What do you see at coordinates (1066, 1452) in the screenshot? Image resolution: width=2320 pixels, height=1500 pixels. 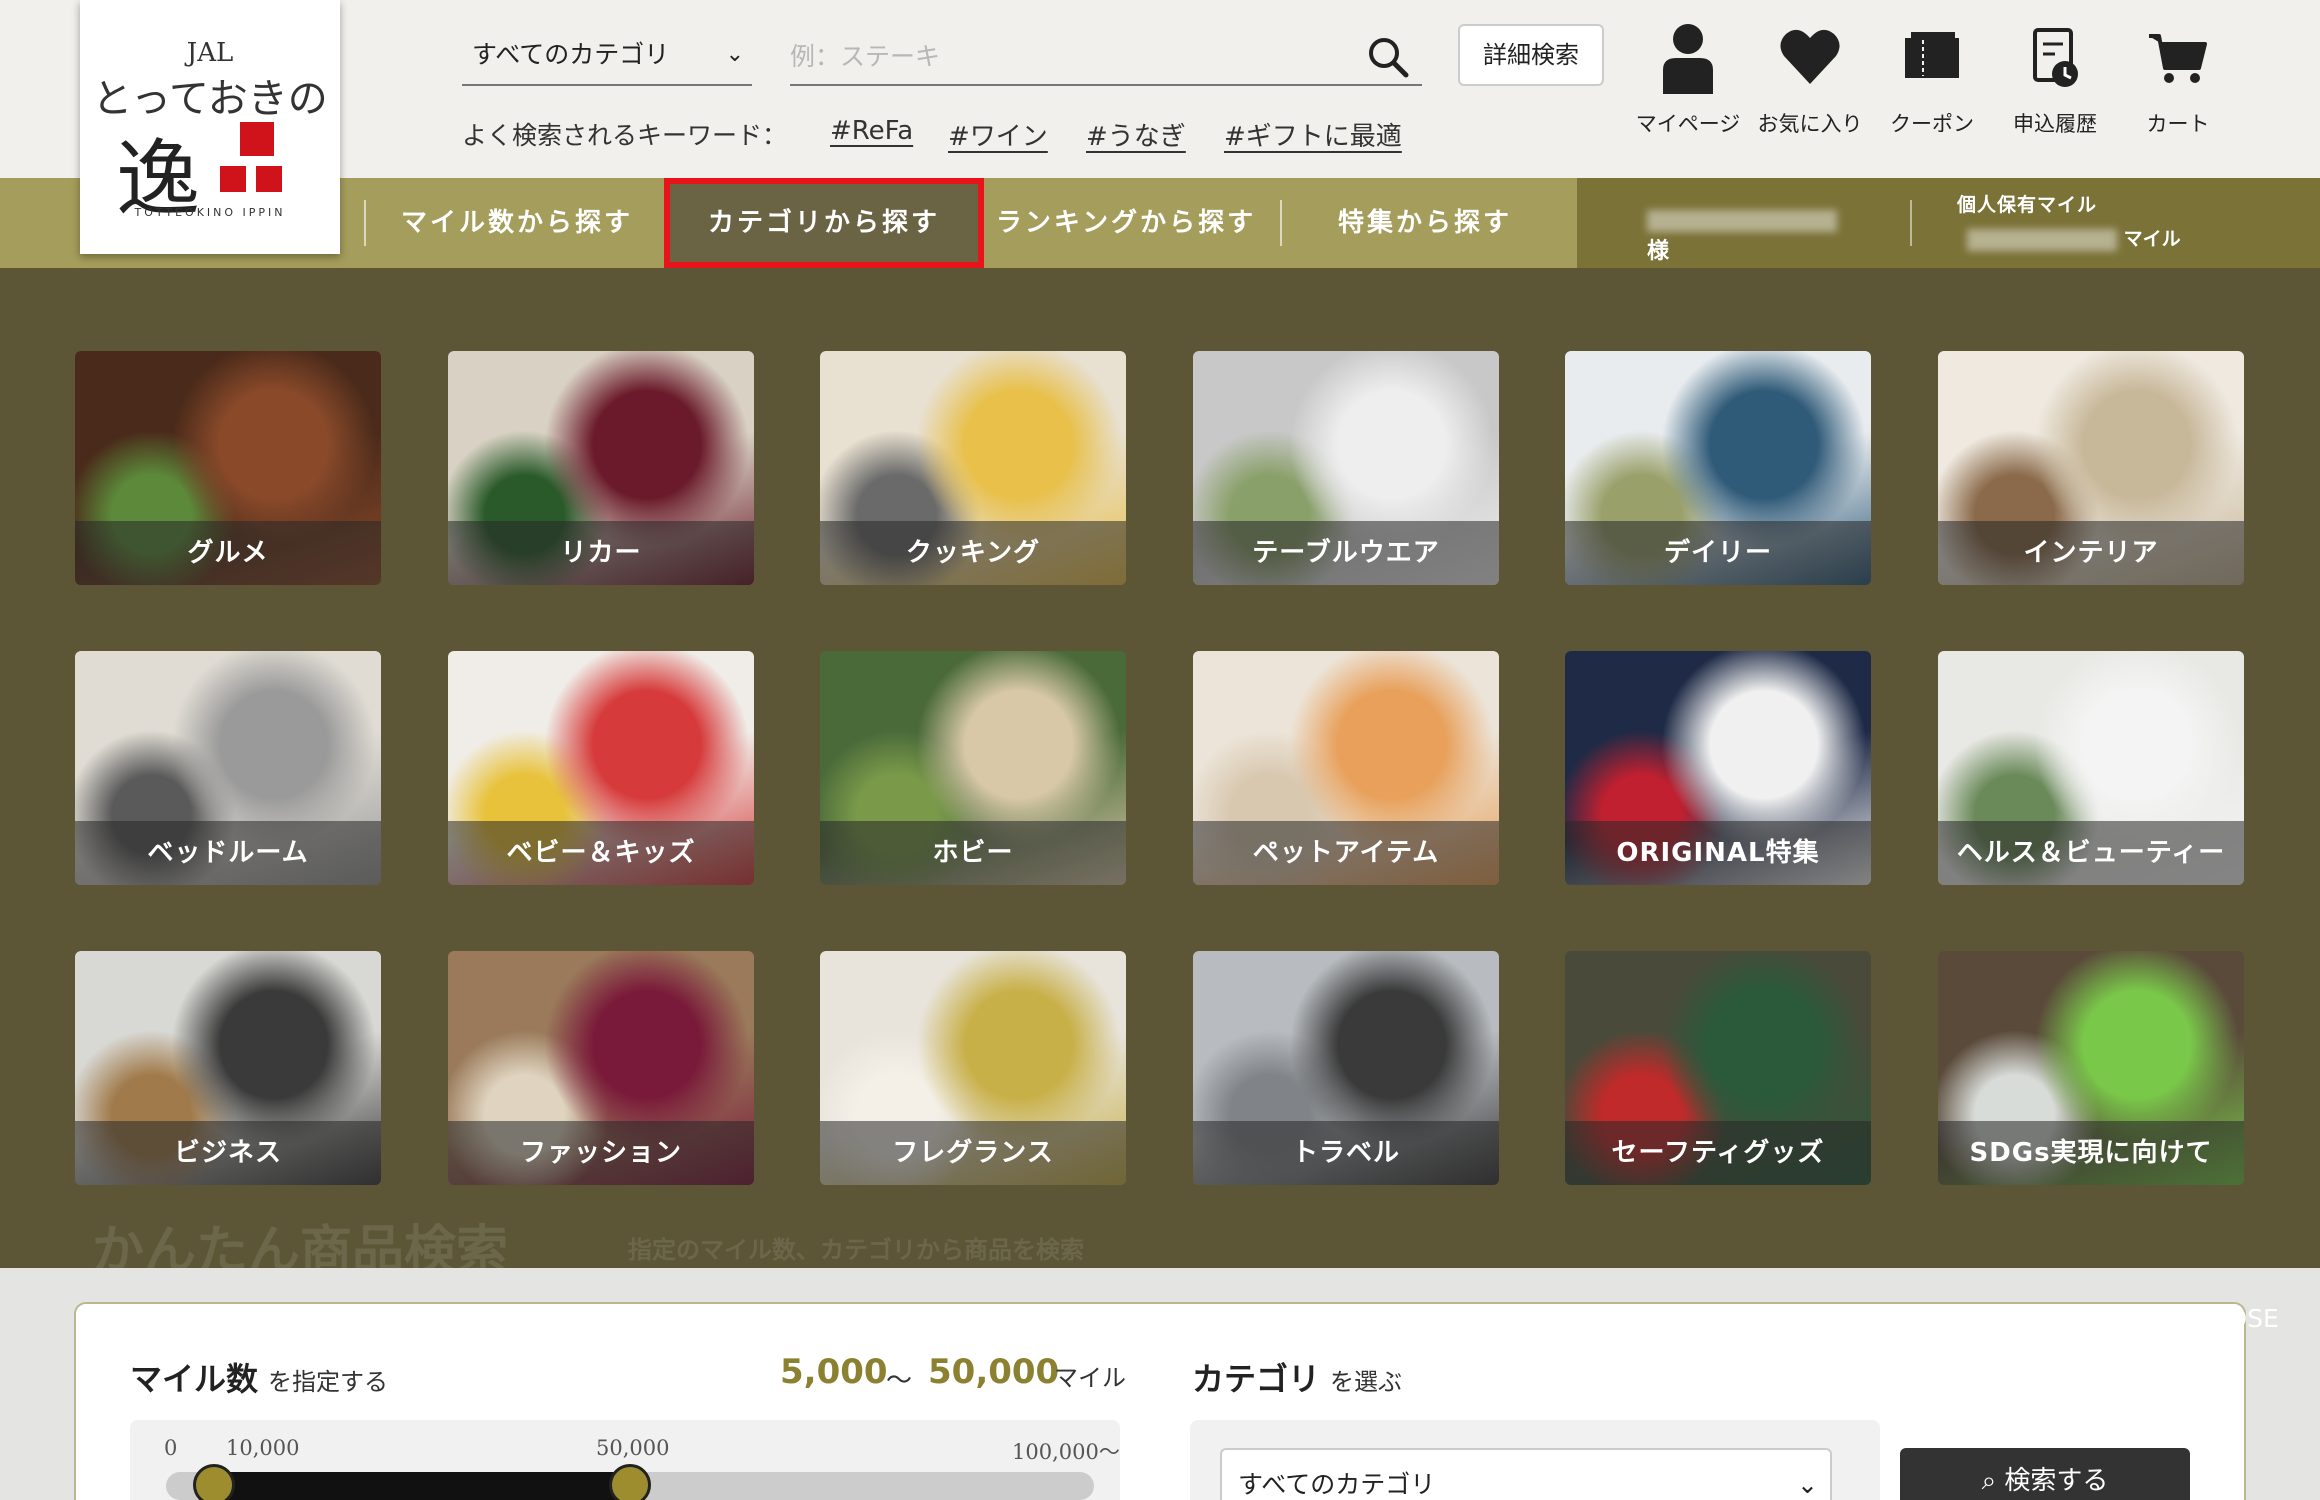 I see `slider-tick: 100,000～` at bounding box center [1066, 1452].